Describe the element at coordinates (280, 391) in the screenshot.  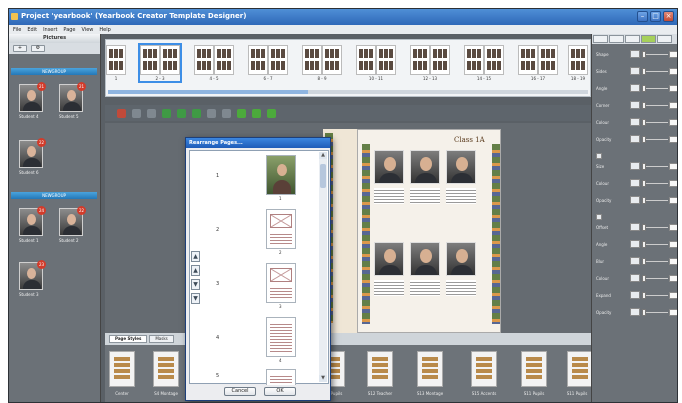
I see `ok-button: OK` at that location.